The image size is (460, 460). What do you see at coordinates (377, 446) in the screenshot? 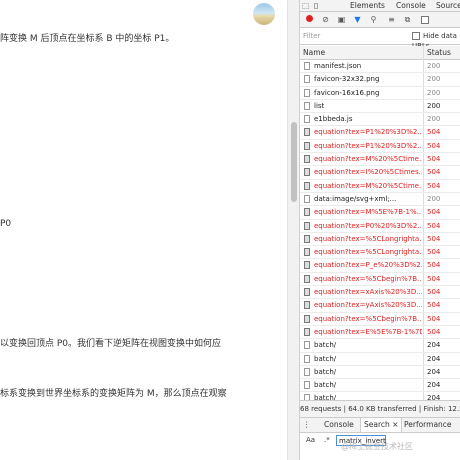
I see `watermark: @稀土掘金技术社区` at bounding box center [377, 446].